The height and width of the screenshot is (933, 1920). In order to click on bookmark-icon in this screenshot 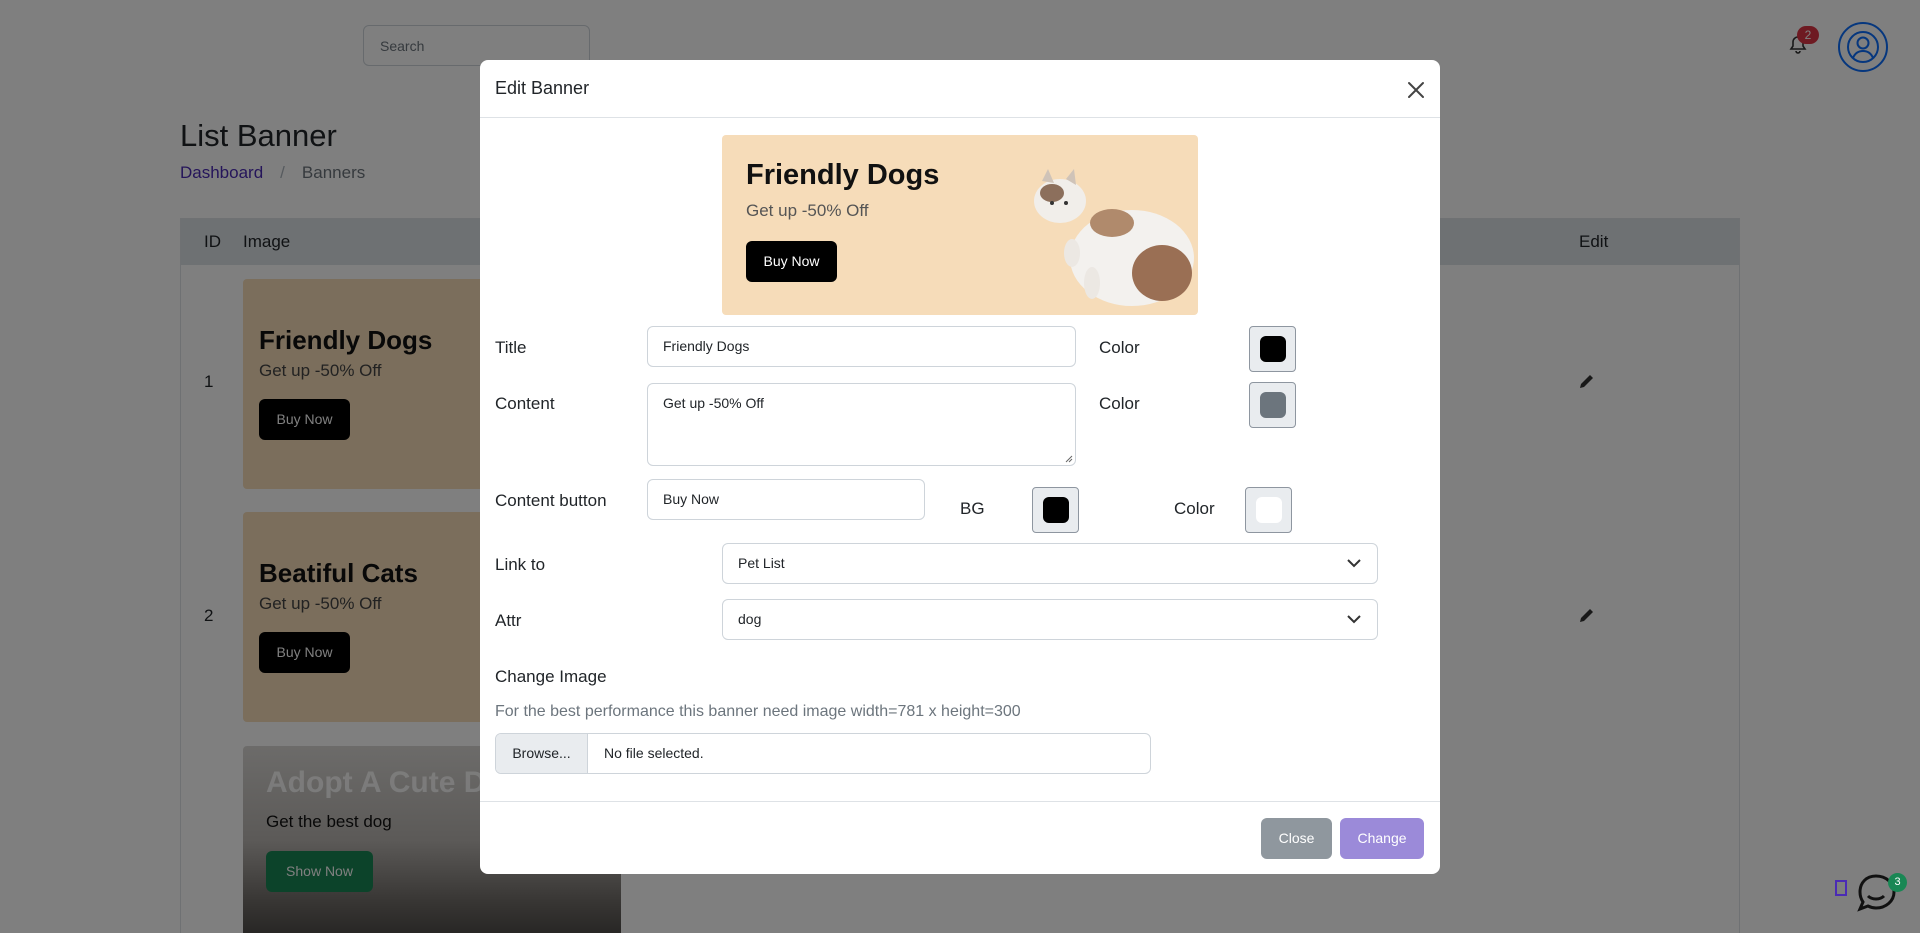, I will do `click(1841, 888)`.